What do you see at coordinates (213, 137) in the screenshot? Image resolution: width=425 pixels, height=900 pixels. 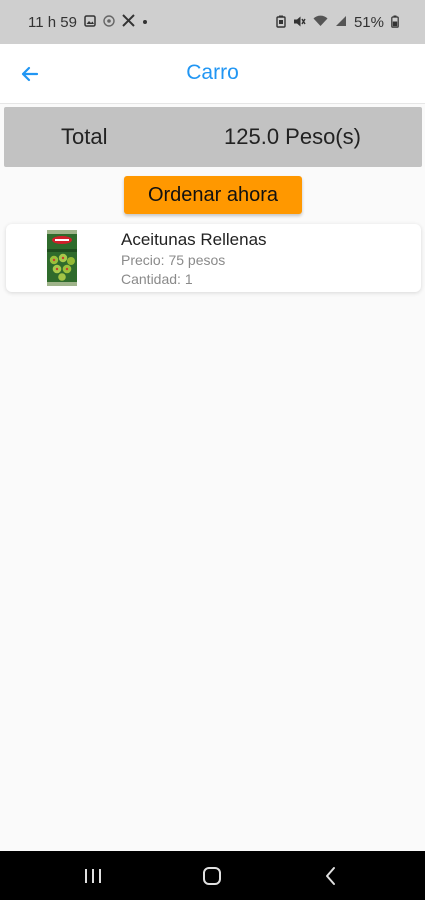 I see `total-bar: Total 125.0 Peso(s)` at bounding box center [213, 137].